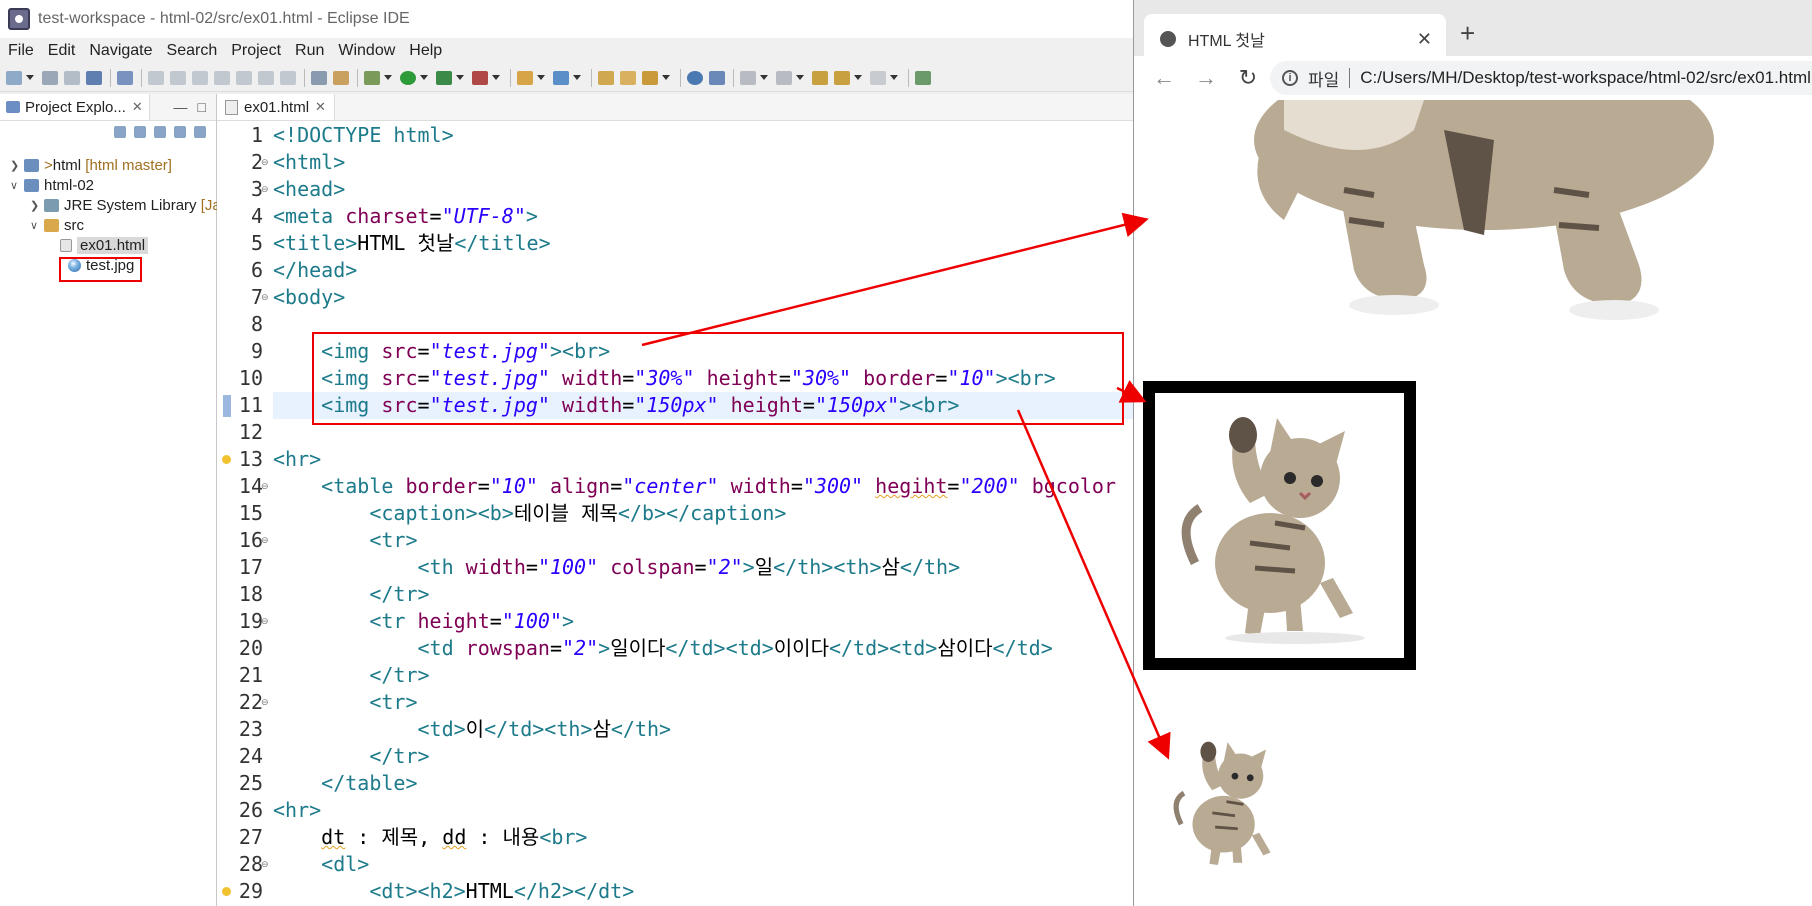 The height and width of the screenshot is (906, 1812). What do you see at coordinates (1164, 78) in the screenshot?
I see `back-button: ←` at bounding box center [1164, 78].